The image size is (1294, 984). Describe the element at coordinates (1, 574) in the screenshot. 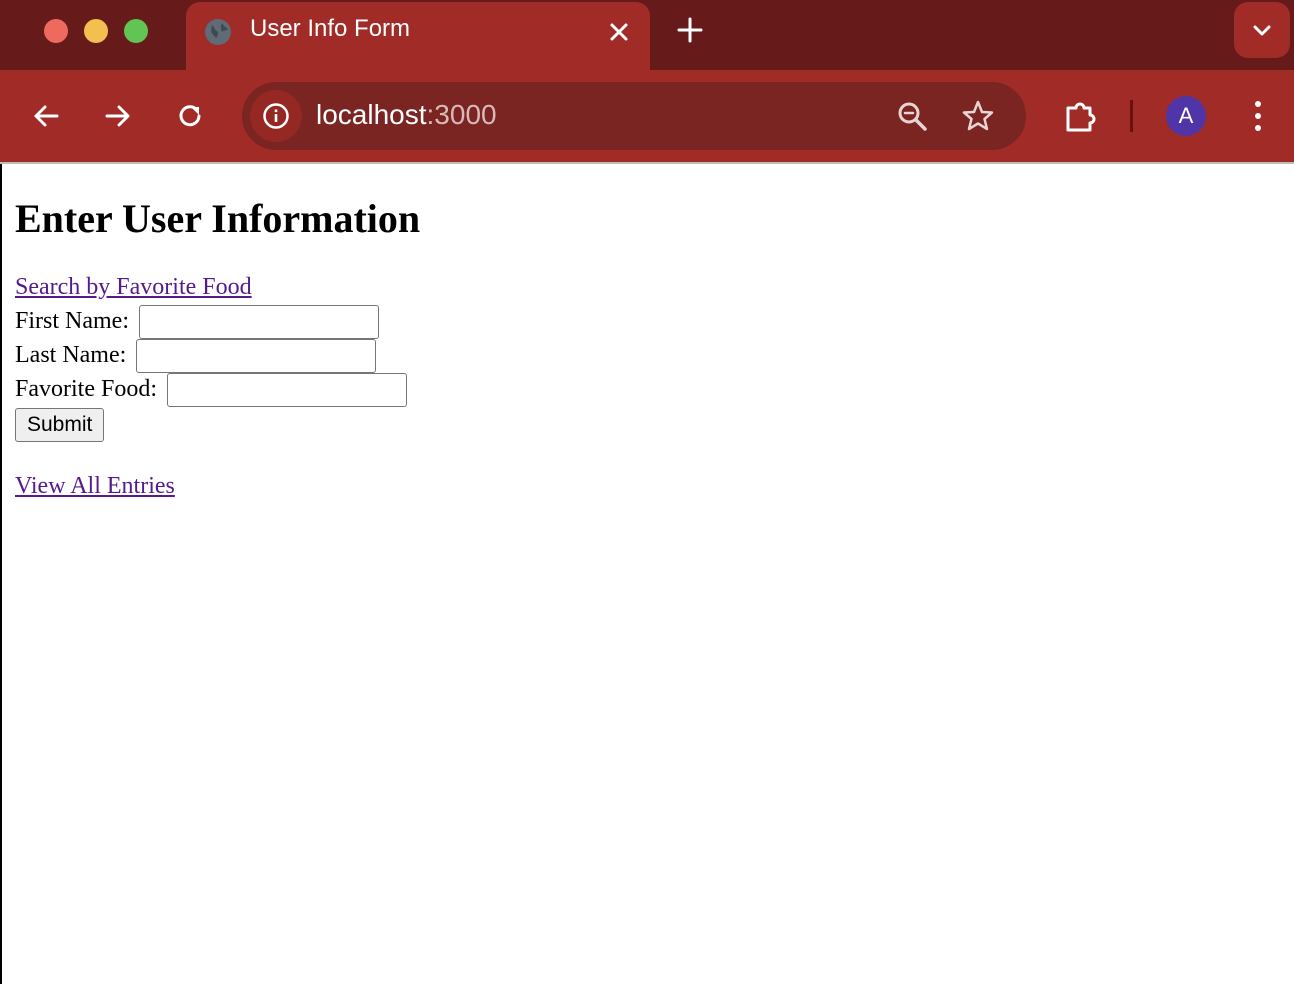

I see `window-edge` at that location.